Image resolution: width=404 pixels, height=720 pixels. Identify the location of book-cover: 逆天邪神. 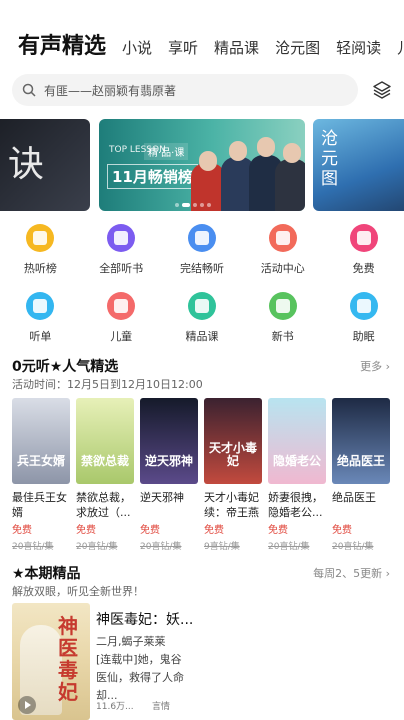
(169, 441).